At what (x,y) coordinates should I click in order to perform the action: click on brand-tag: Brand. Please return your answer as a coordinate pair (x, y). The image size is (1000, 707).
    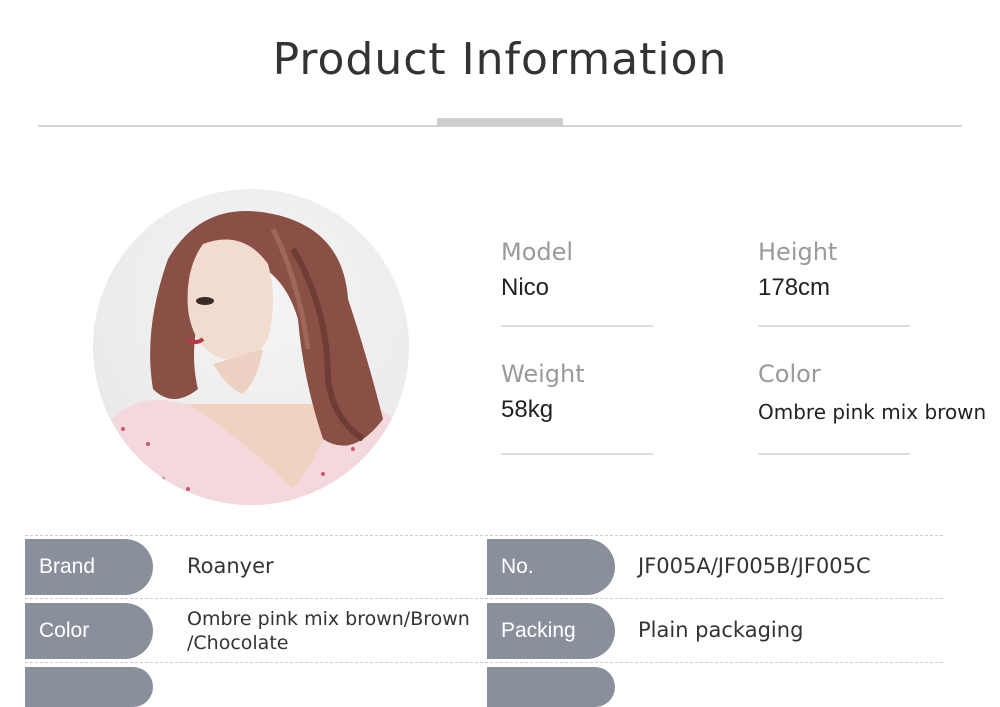
    Looking at the image, I should click on (89, 567).